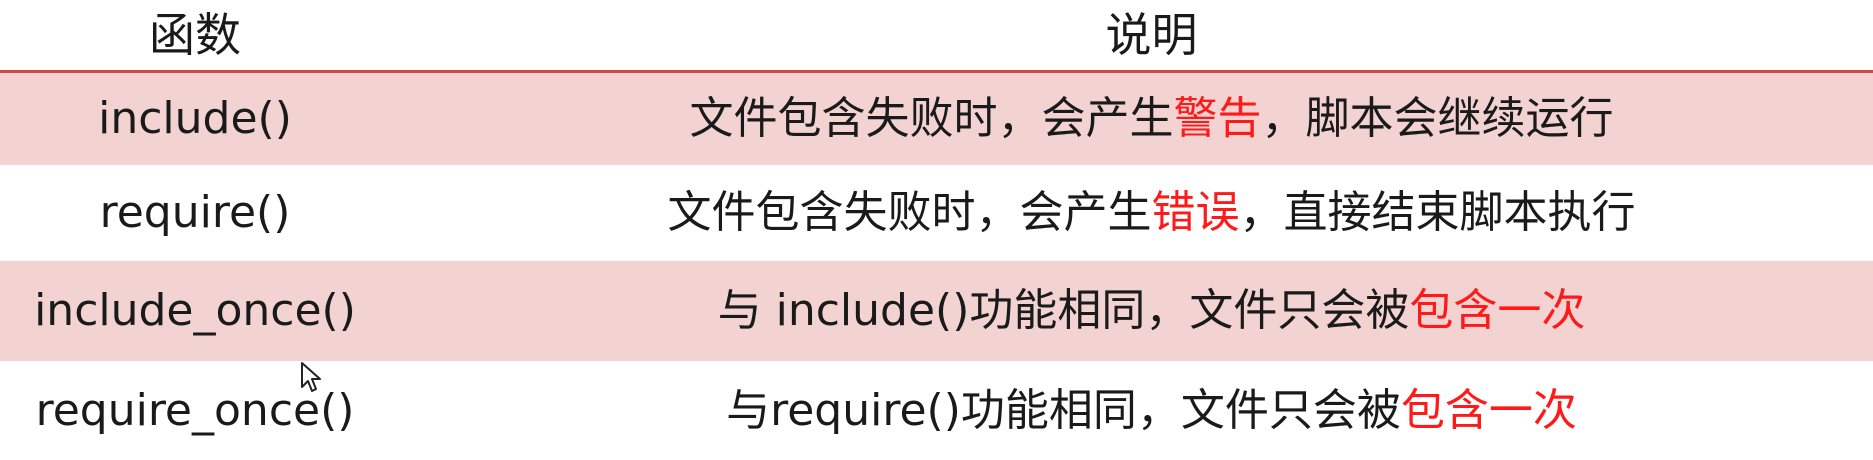 The image size is (1873, 460). Describe the element at coordinates (1151, 35) in the screenshot. I see `header-description: 说明` at that location.